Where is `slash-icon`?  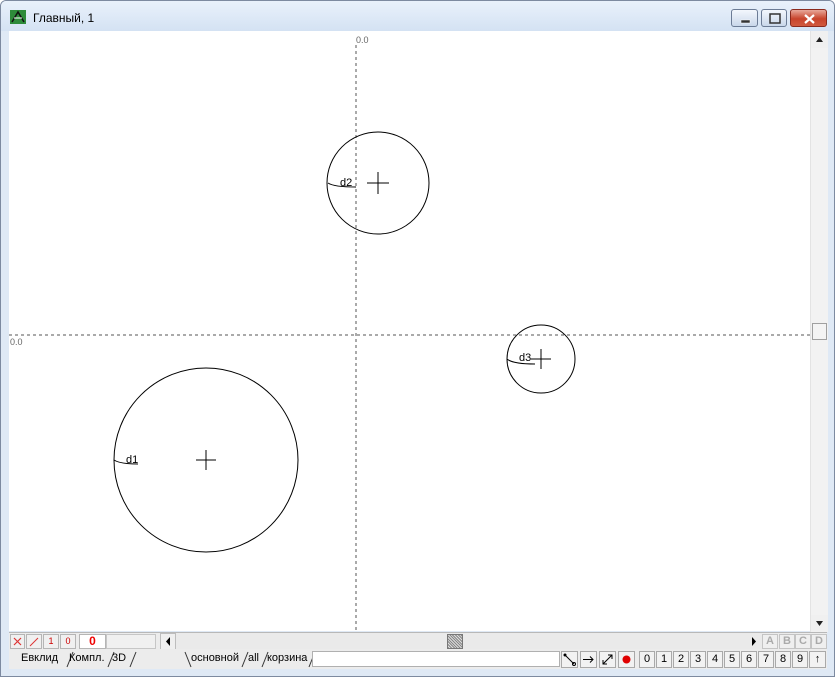 slash-icon is located at coordinates (34, 642).